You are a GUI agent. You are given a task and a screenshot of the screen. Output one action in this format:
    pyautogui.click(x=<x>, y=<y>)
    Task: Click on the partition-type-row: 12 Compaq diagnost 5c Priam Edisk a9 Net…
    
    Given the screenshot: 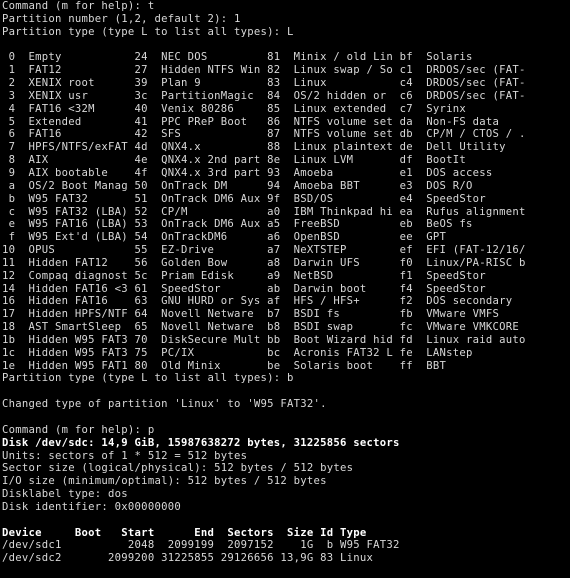 What is the action you would take?
    pyautogui.click(x=244, y=275)
    